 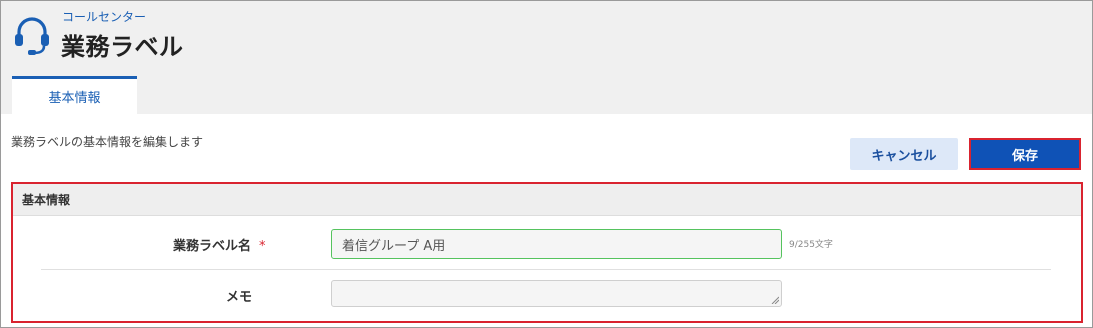 What do you see at coordinates (74, 95) in the screenshot?
I see `tab-basic-info: 基本情報` at bounding box center [74, 95].